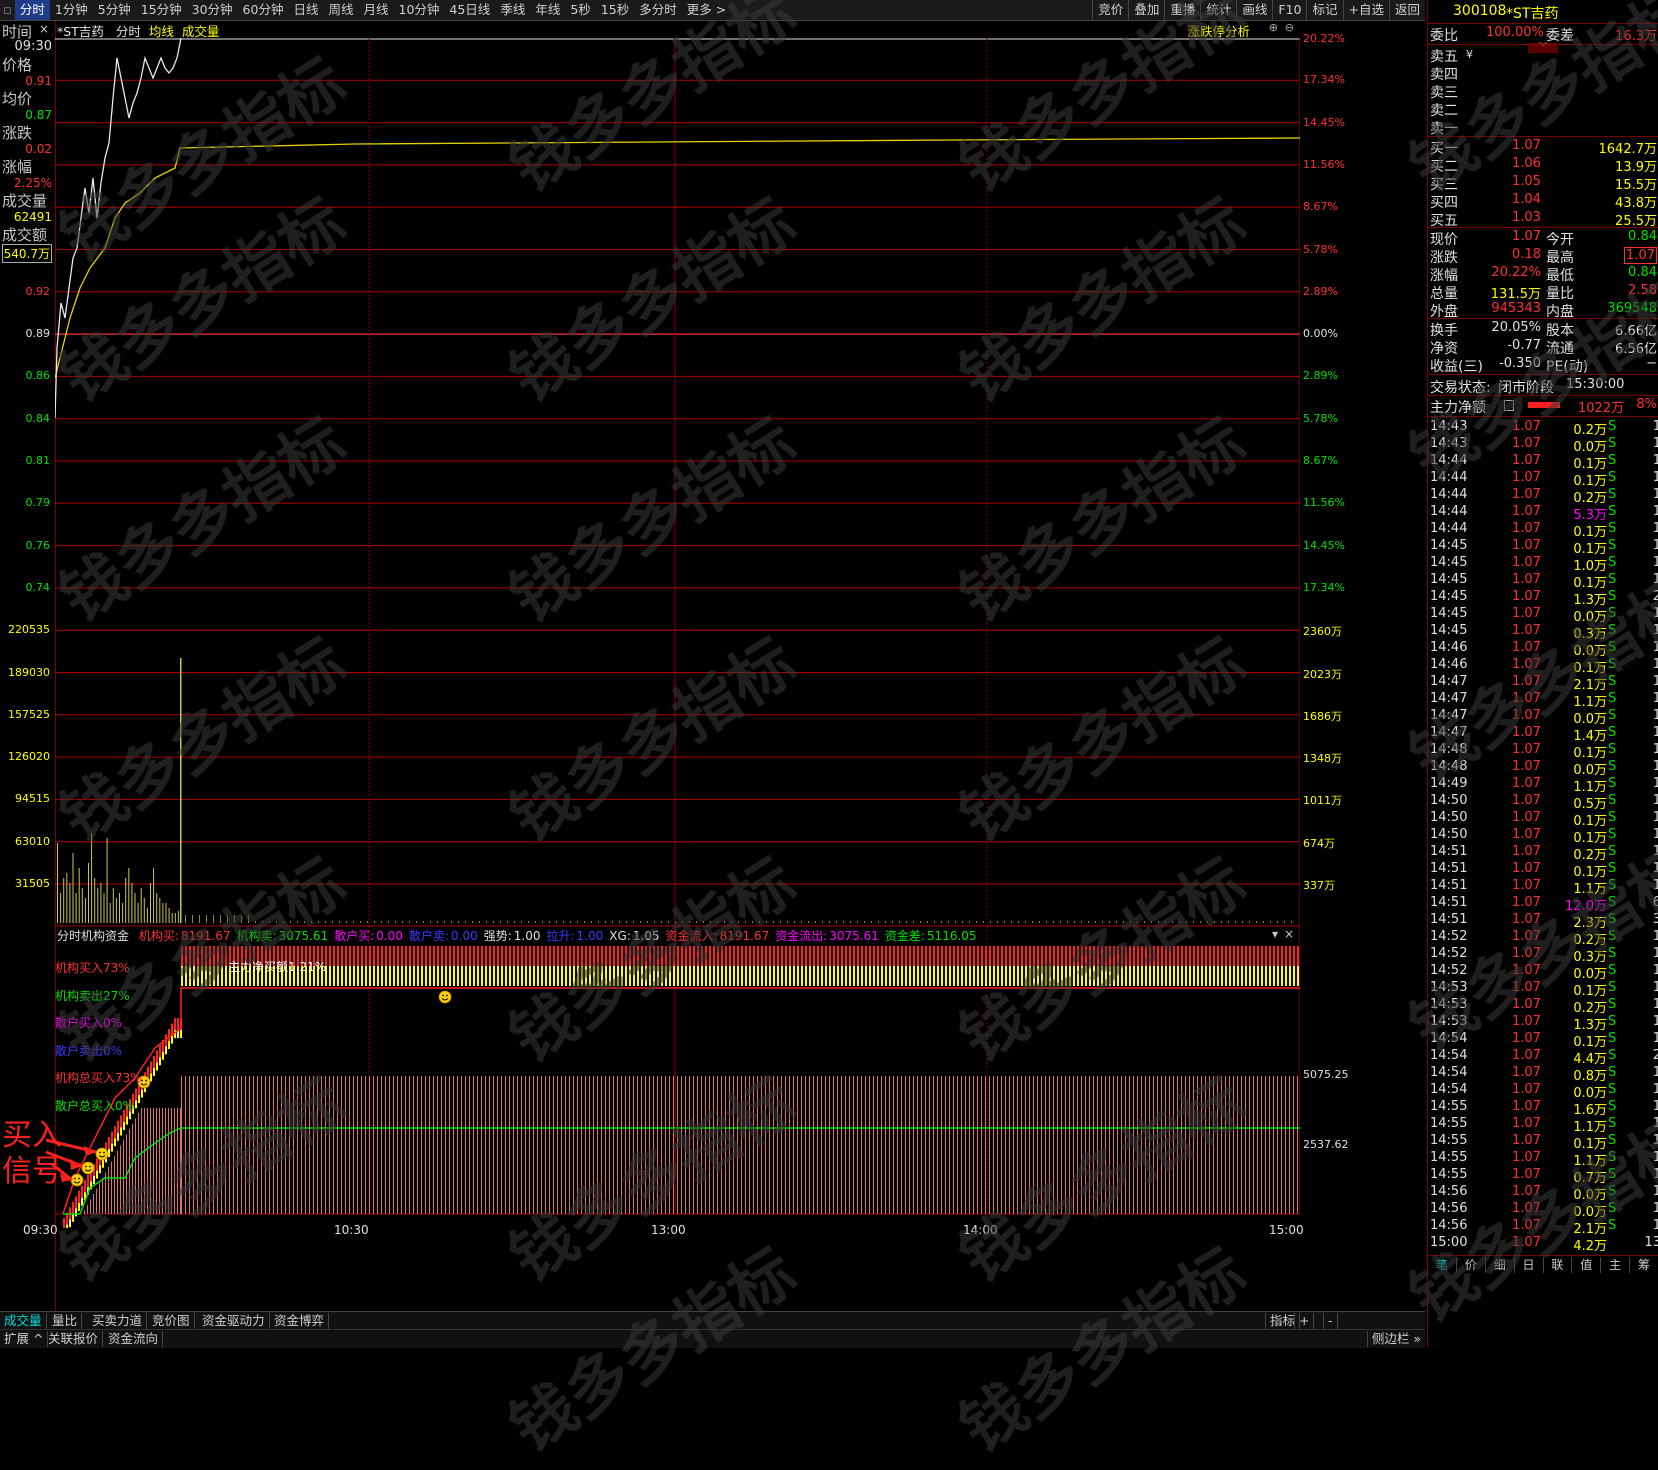 This screenshot has width=1658, height=1470. What do you see at coordinates (1543, 91) in the screenshot?
I see `ask-row: 卖三` at bounding box center [1543, 91].